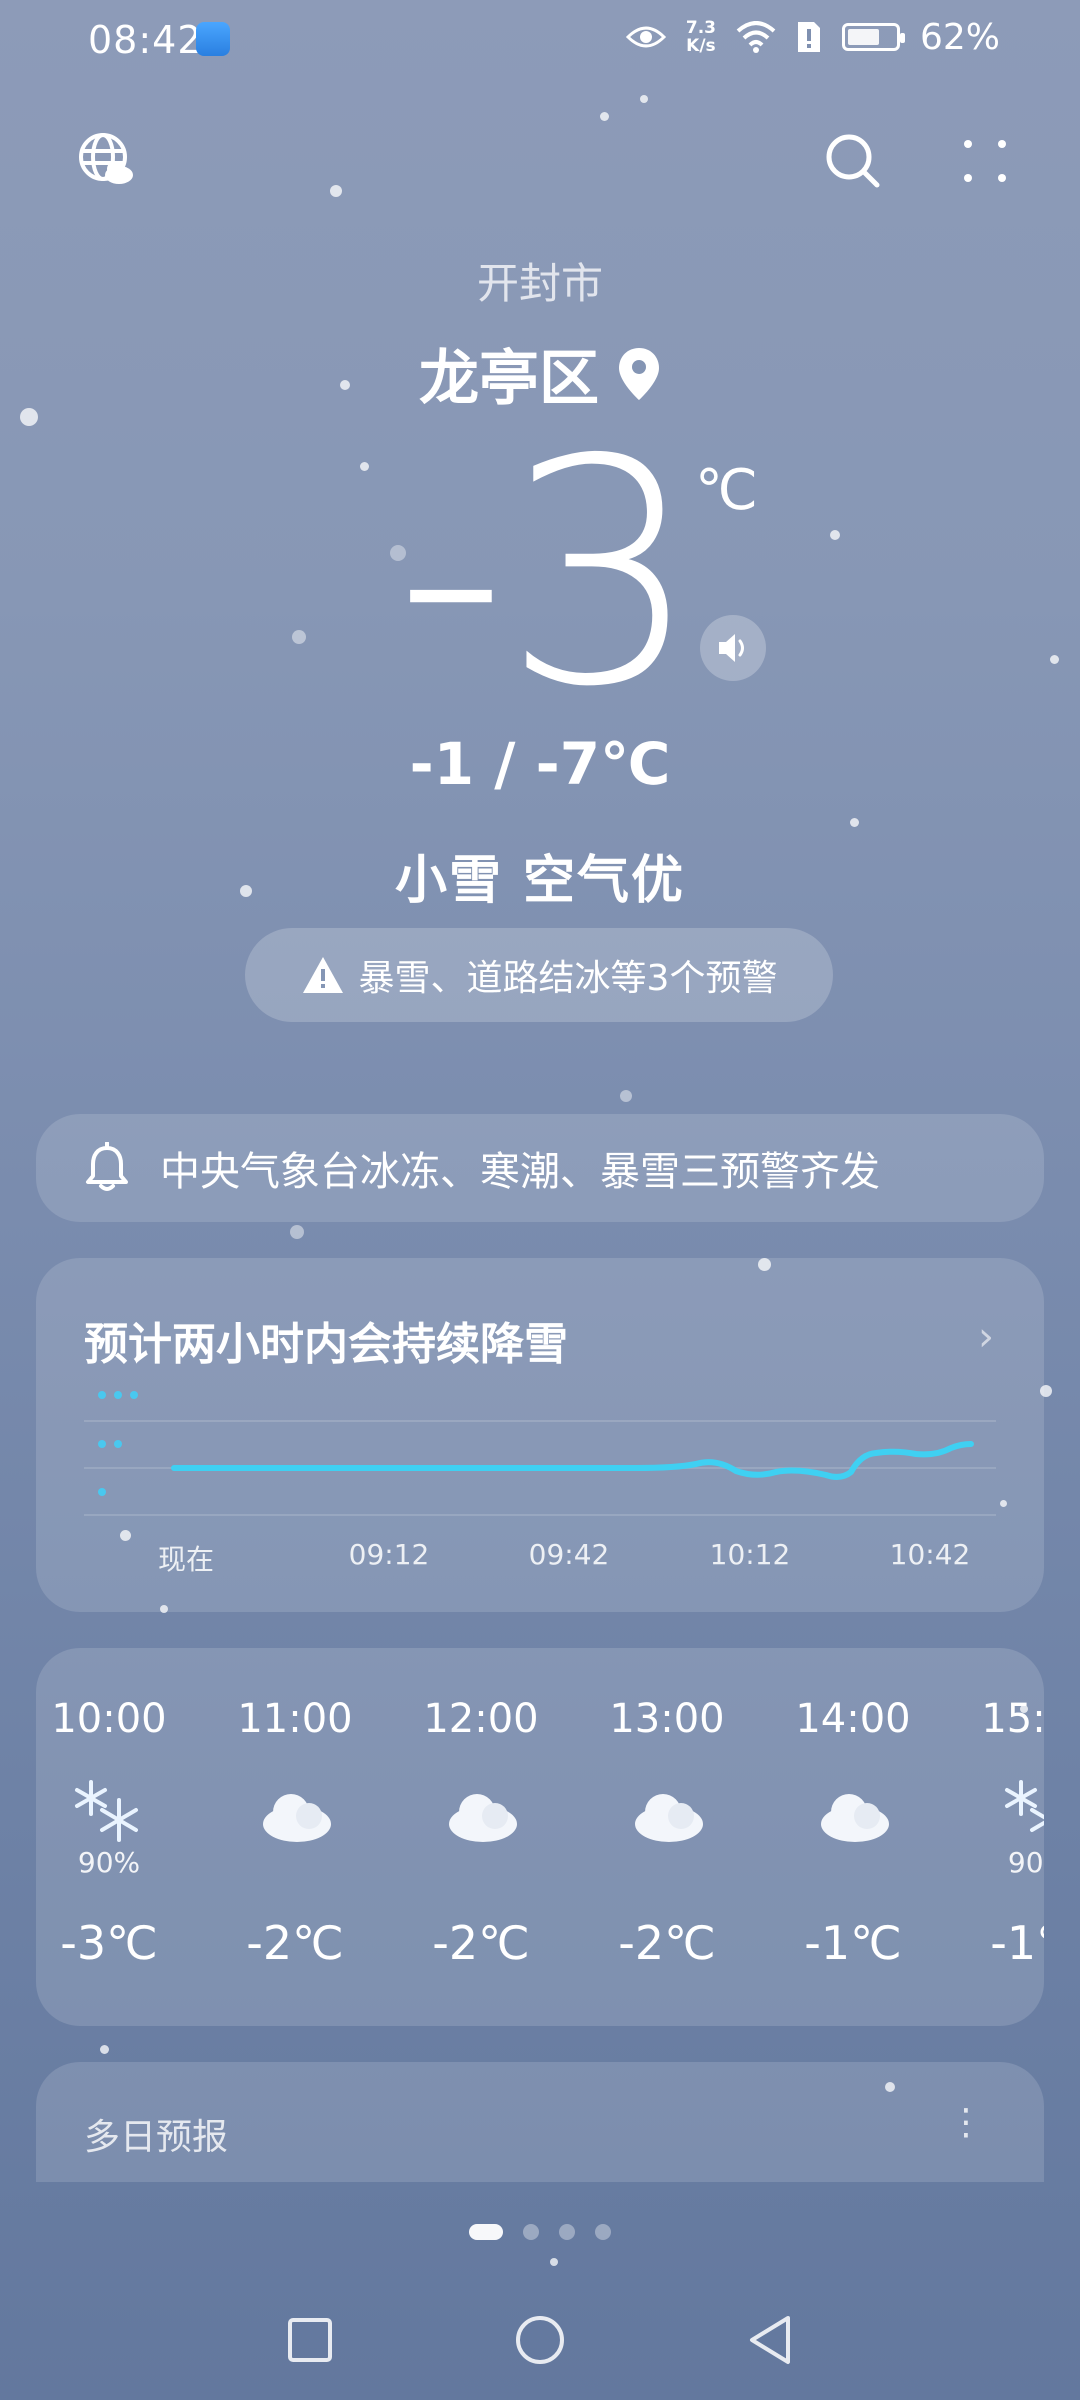 The image size is (1080, 2400). Describe the element at coordinates (808, 37) in the screenshot. I see `sim-alert-icon` at that location.